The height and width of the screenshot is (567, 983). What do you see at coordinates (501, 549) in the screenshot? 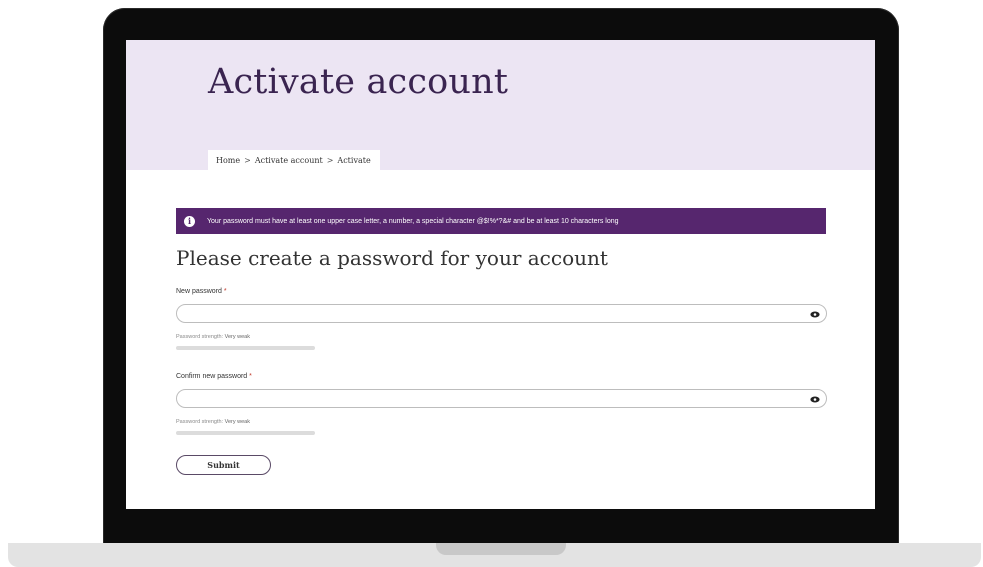
I see `laptop-notch` at bounding box center [501, 549].